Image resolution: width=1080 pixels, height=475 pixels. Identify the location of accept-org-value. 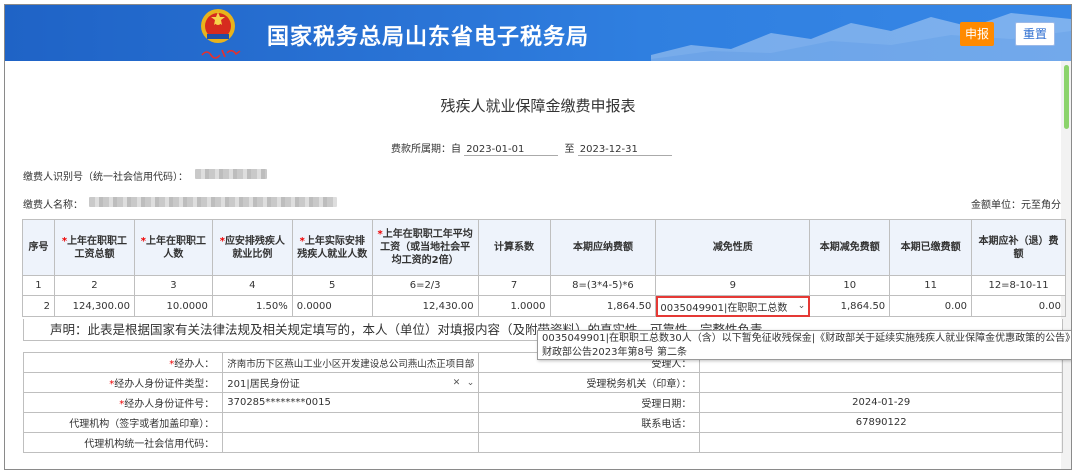
(881, 382).